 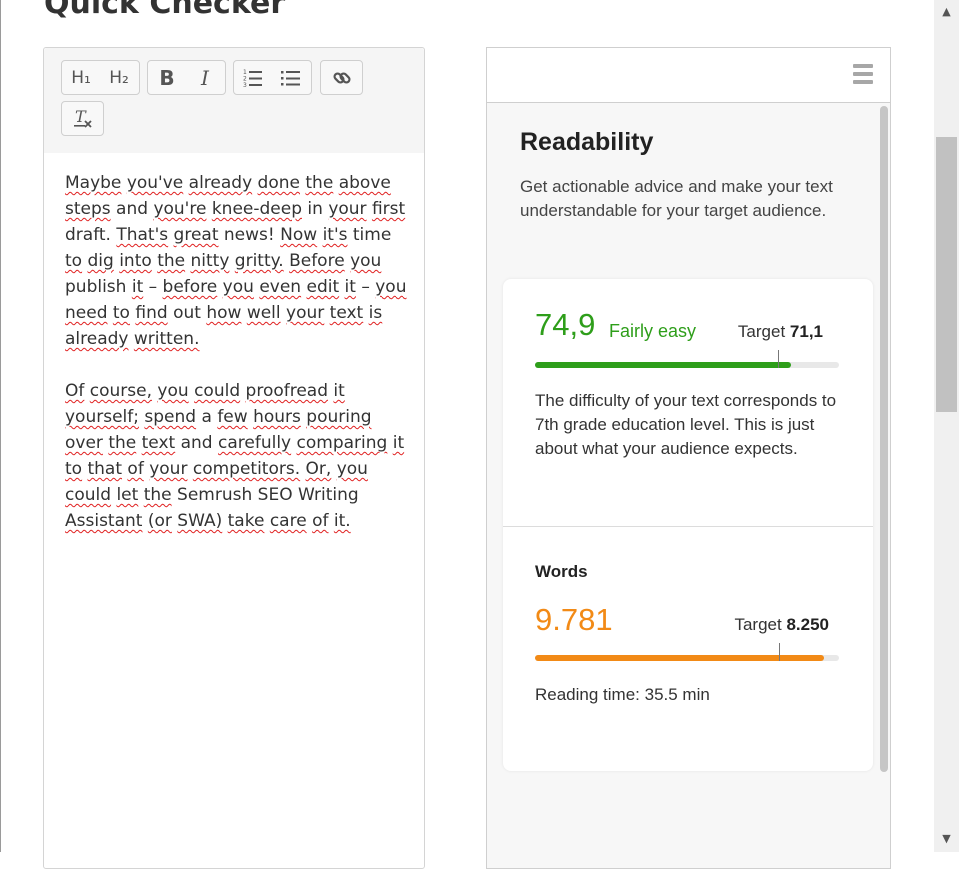 I want to click on heading-1-label: H₁, so click(x=81, y=77).